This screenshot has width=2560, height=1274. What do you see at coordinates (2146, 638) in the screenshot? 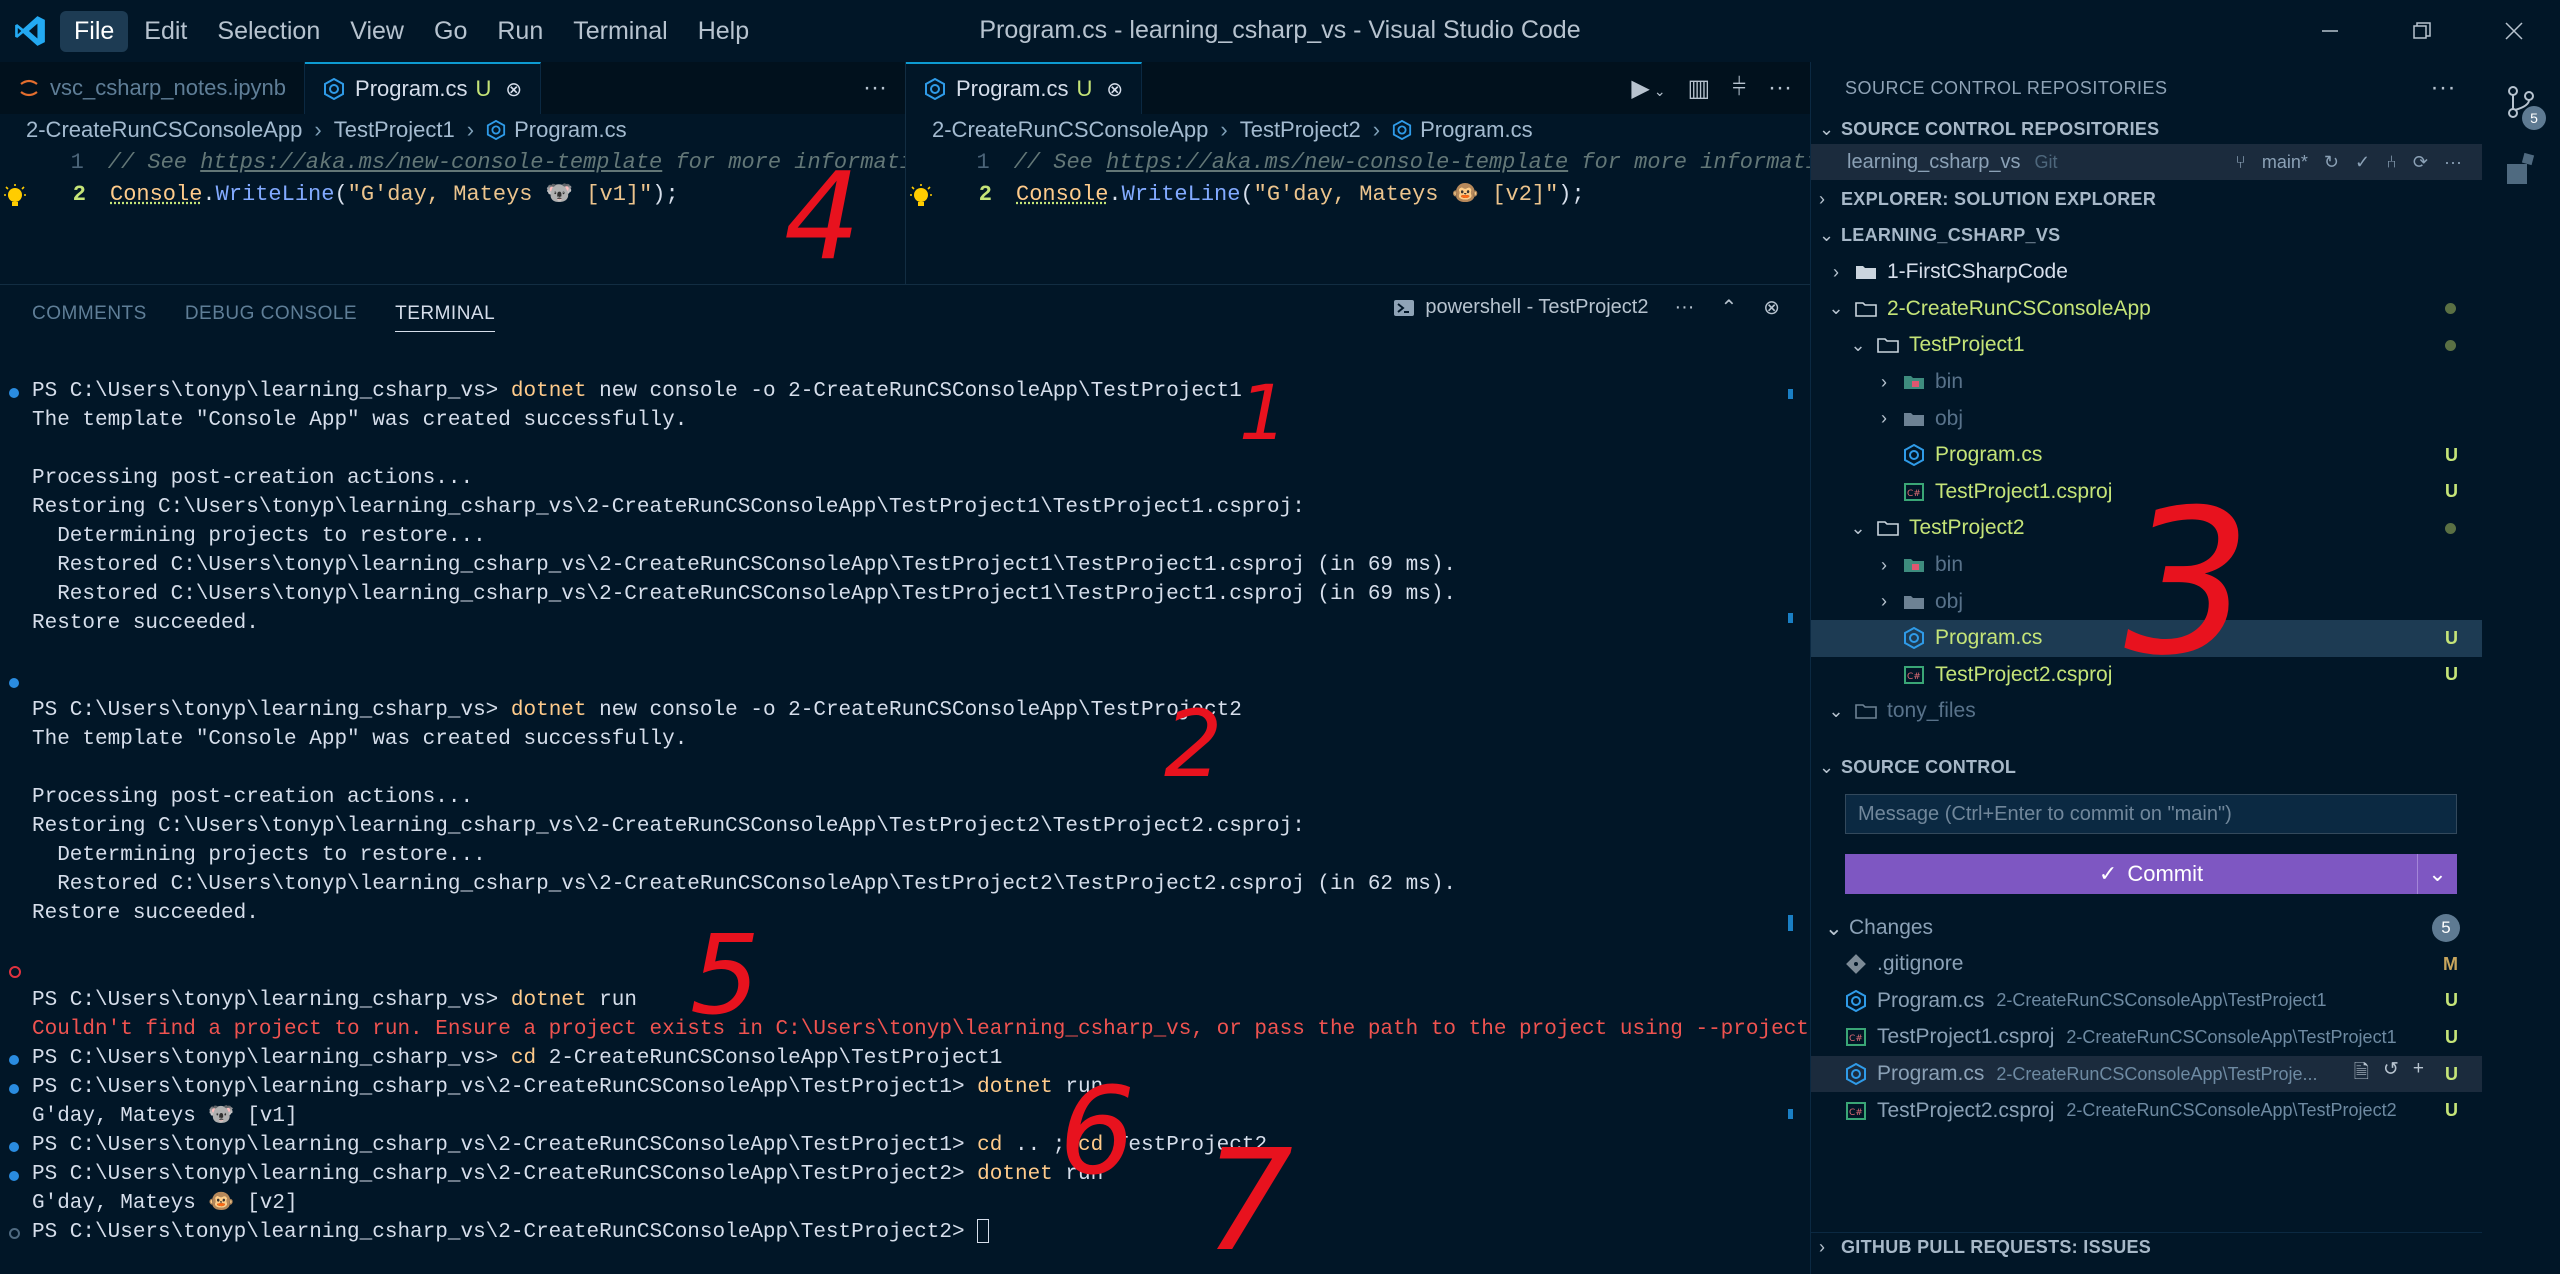
I see `tree-item-file-selected: Program.cs U` at bounding box center [2146, 638].